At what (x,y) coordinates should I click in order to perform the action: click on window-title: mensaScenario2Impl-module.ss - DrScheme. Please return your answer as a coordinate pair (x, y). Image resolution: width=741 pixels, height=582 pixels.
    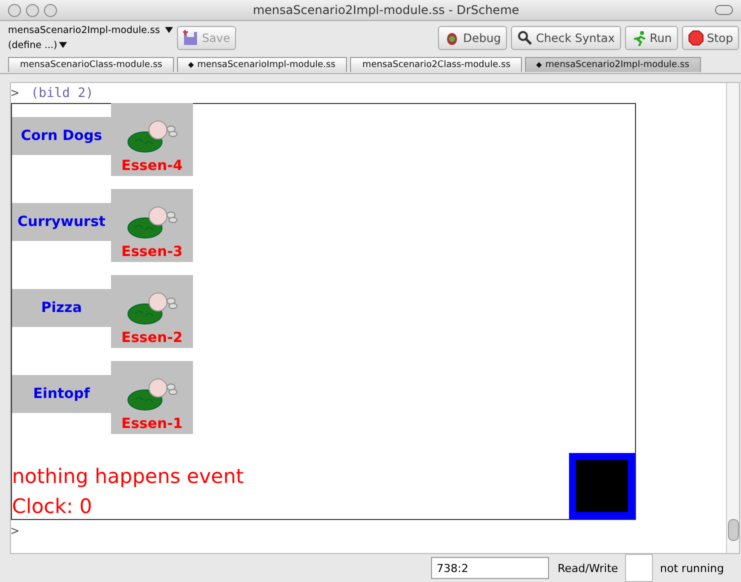
    Looking at the image, I should click on (386, 10).